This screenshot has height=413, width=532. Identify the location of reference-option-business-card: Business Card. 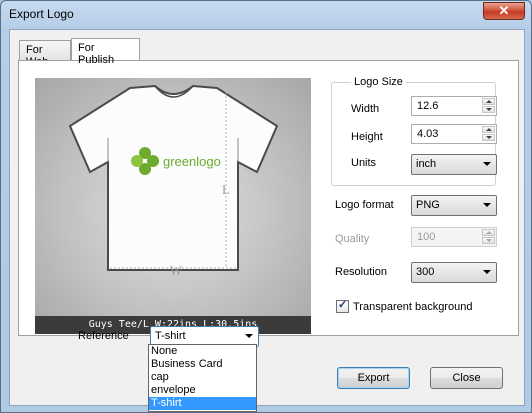
(202, 364).